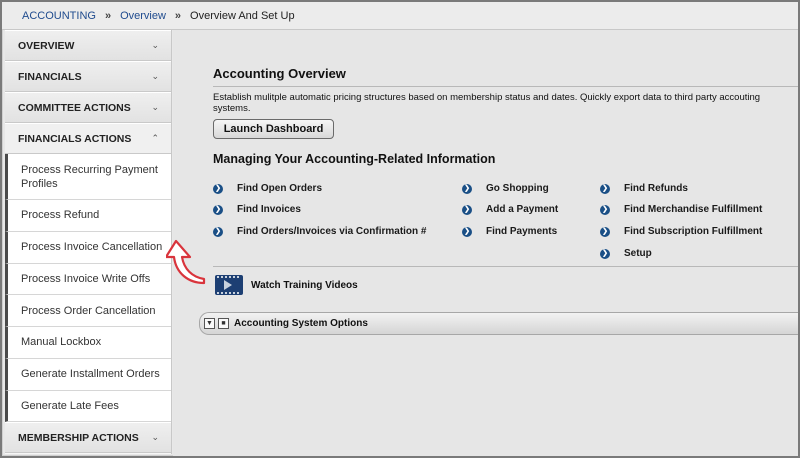 Image resolution: width=800 pixels, height=458 pixels. Describe the element at coordinates (88, 247) in the screenshot. I see `sidebar-item-process-invoice-cancellation: Process Invoice Cancellation` at that location.